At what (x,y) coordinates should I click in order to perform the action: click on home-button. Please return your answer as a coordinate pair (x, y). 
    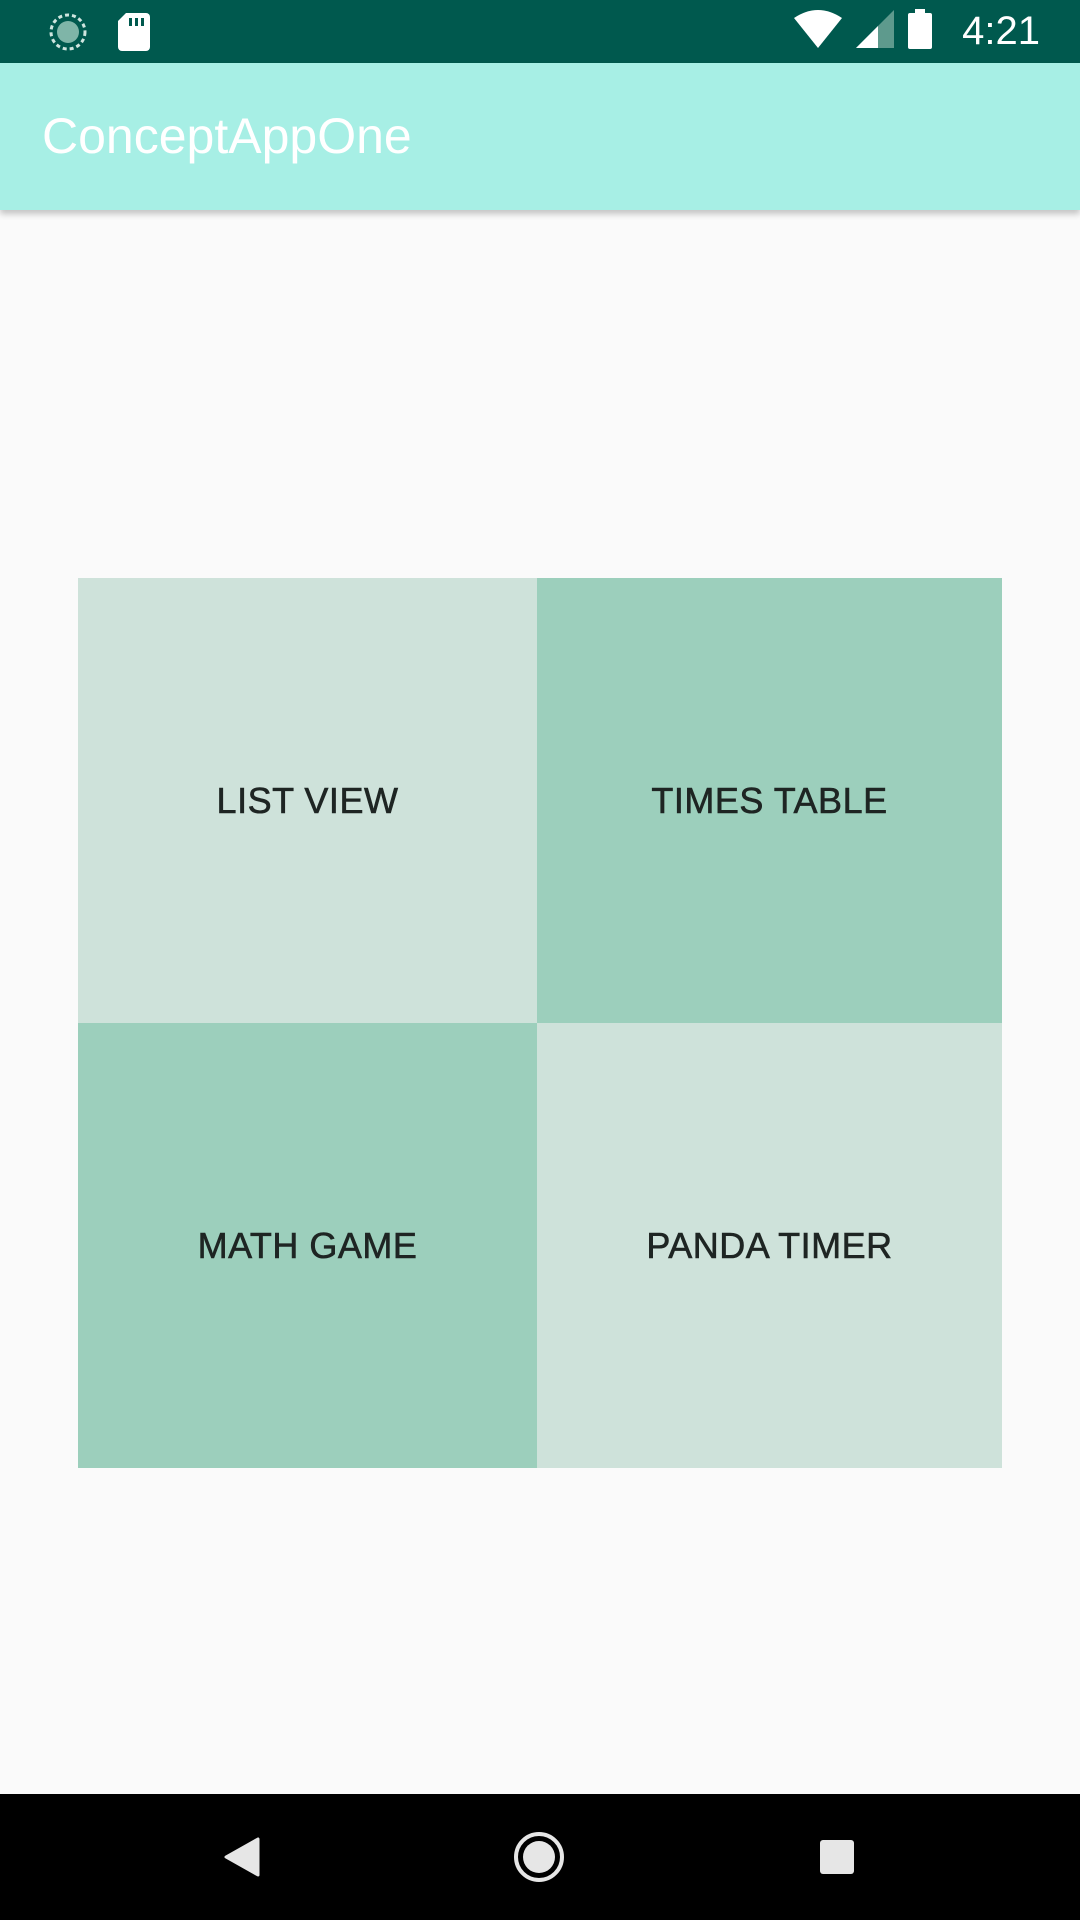
    Looking at the image, I should click on (539, 1857).